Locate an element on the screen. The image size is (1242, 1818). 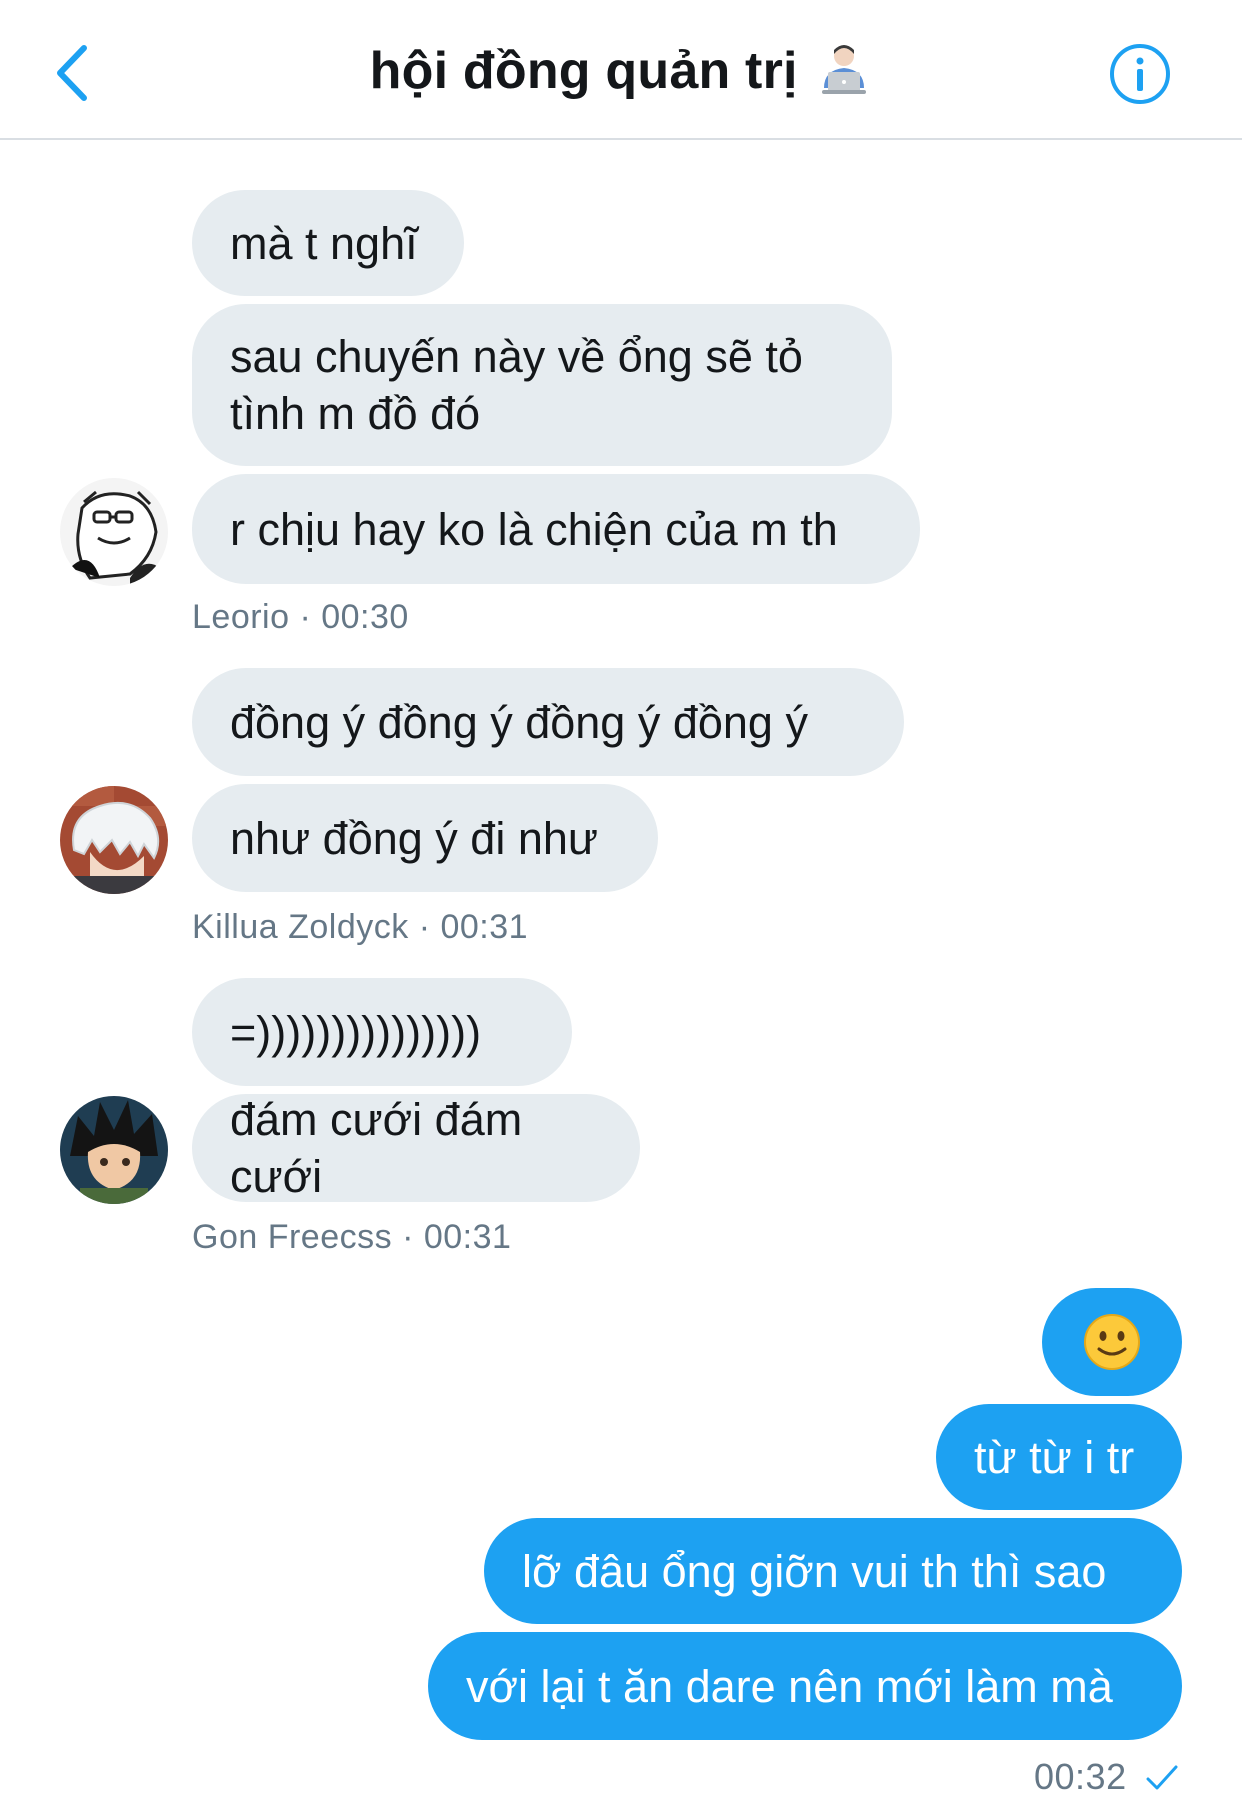
incoming-message-bubble: đám cưới đám cưới is located at coordinates (416, 1148).